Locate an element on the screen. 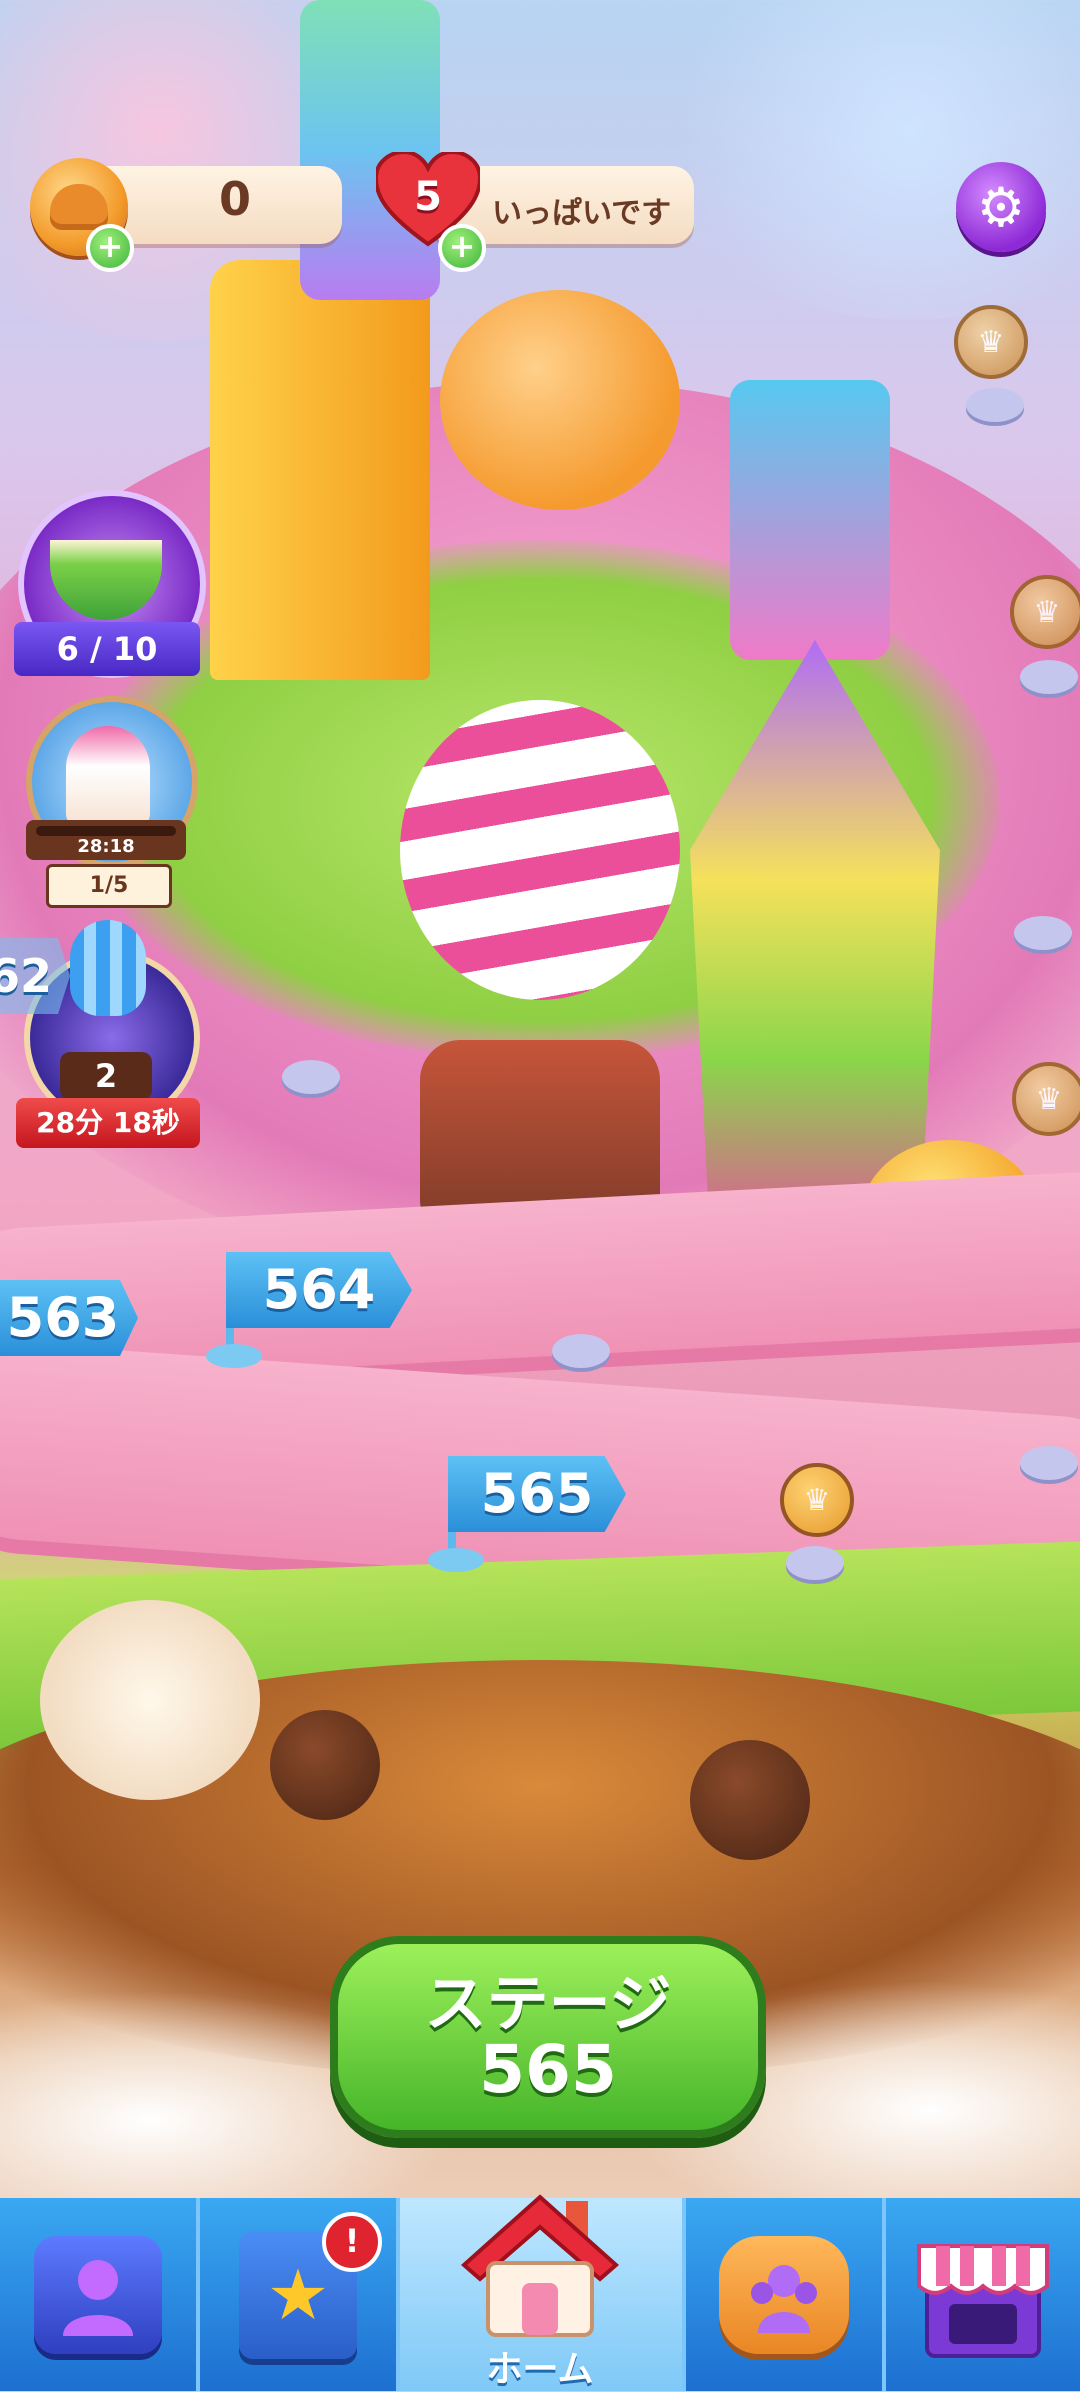 The image size is (1080, 2392). hot-air-balloon-icon is located at coordinates (108, 968).